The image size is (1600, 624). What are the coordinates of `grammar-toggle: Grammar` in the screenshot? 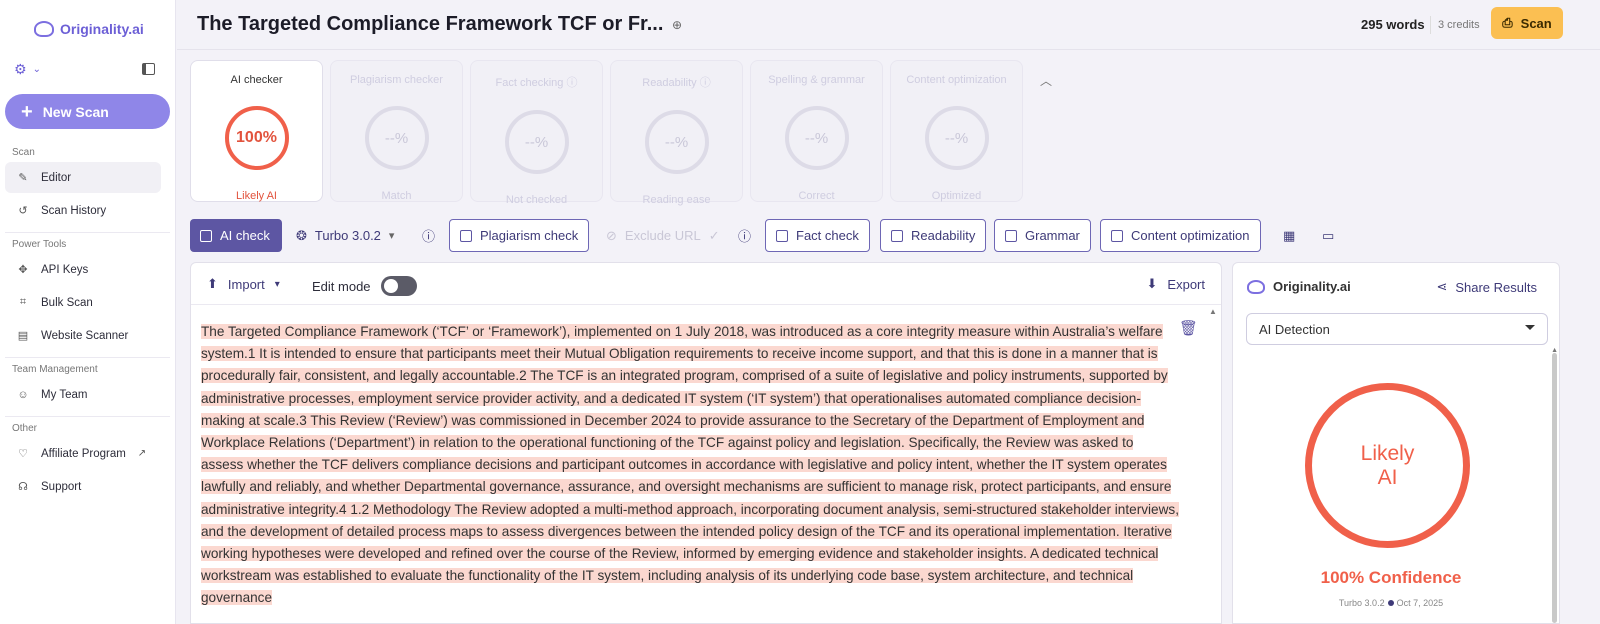 It's located at (1042, 235).